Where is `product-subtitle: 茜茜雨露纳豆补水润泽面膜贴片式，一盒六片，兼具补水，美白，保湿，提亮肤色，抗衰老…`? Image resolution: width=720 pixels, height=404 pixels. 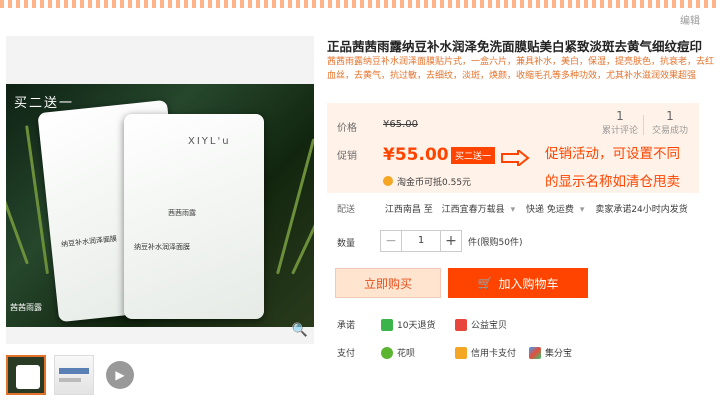 product-subtitle: 茜茜雨露纳豆补水润泽面膜贴片式，一盒六片，兼具补水，美白，保湿，提亮肤色，抗衰老… is located at coordinates (521, 69).